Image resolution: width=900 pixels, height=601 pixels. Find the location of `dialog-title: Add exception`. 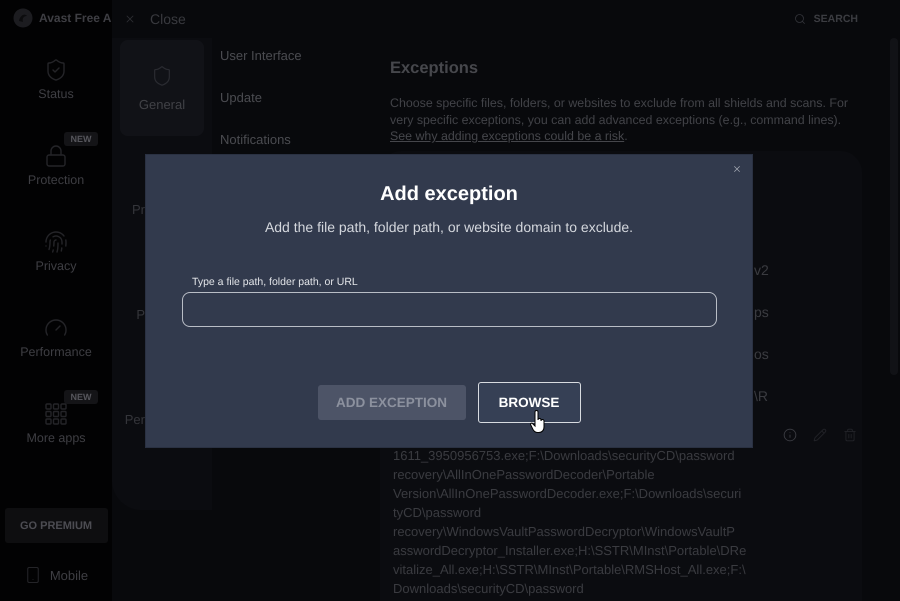

dialog-title: Add exception is located at coordinates (449, 194).